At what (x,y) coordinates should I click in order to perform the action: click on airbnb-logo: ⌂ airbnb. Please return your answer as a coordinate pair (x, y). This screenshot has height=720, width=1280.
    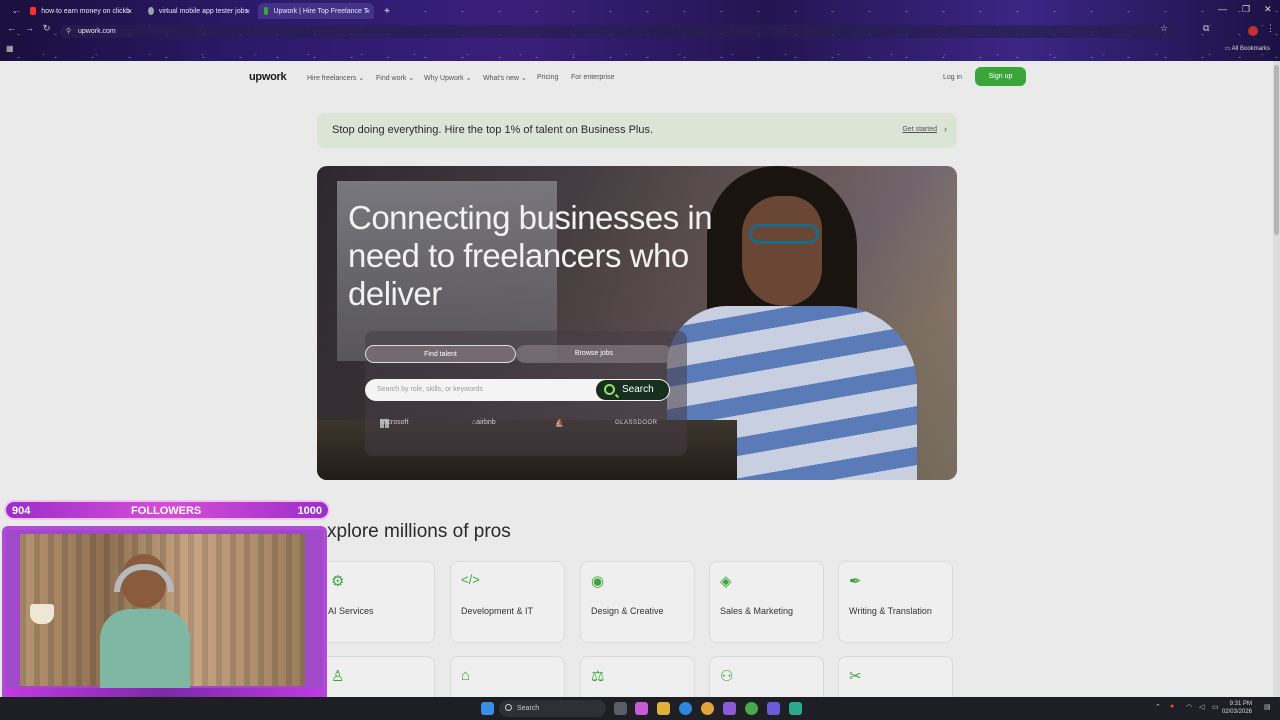
    Looking at the image, I should click on (484, 422).